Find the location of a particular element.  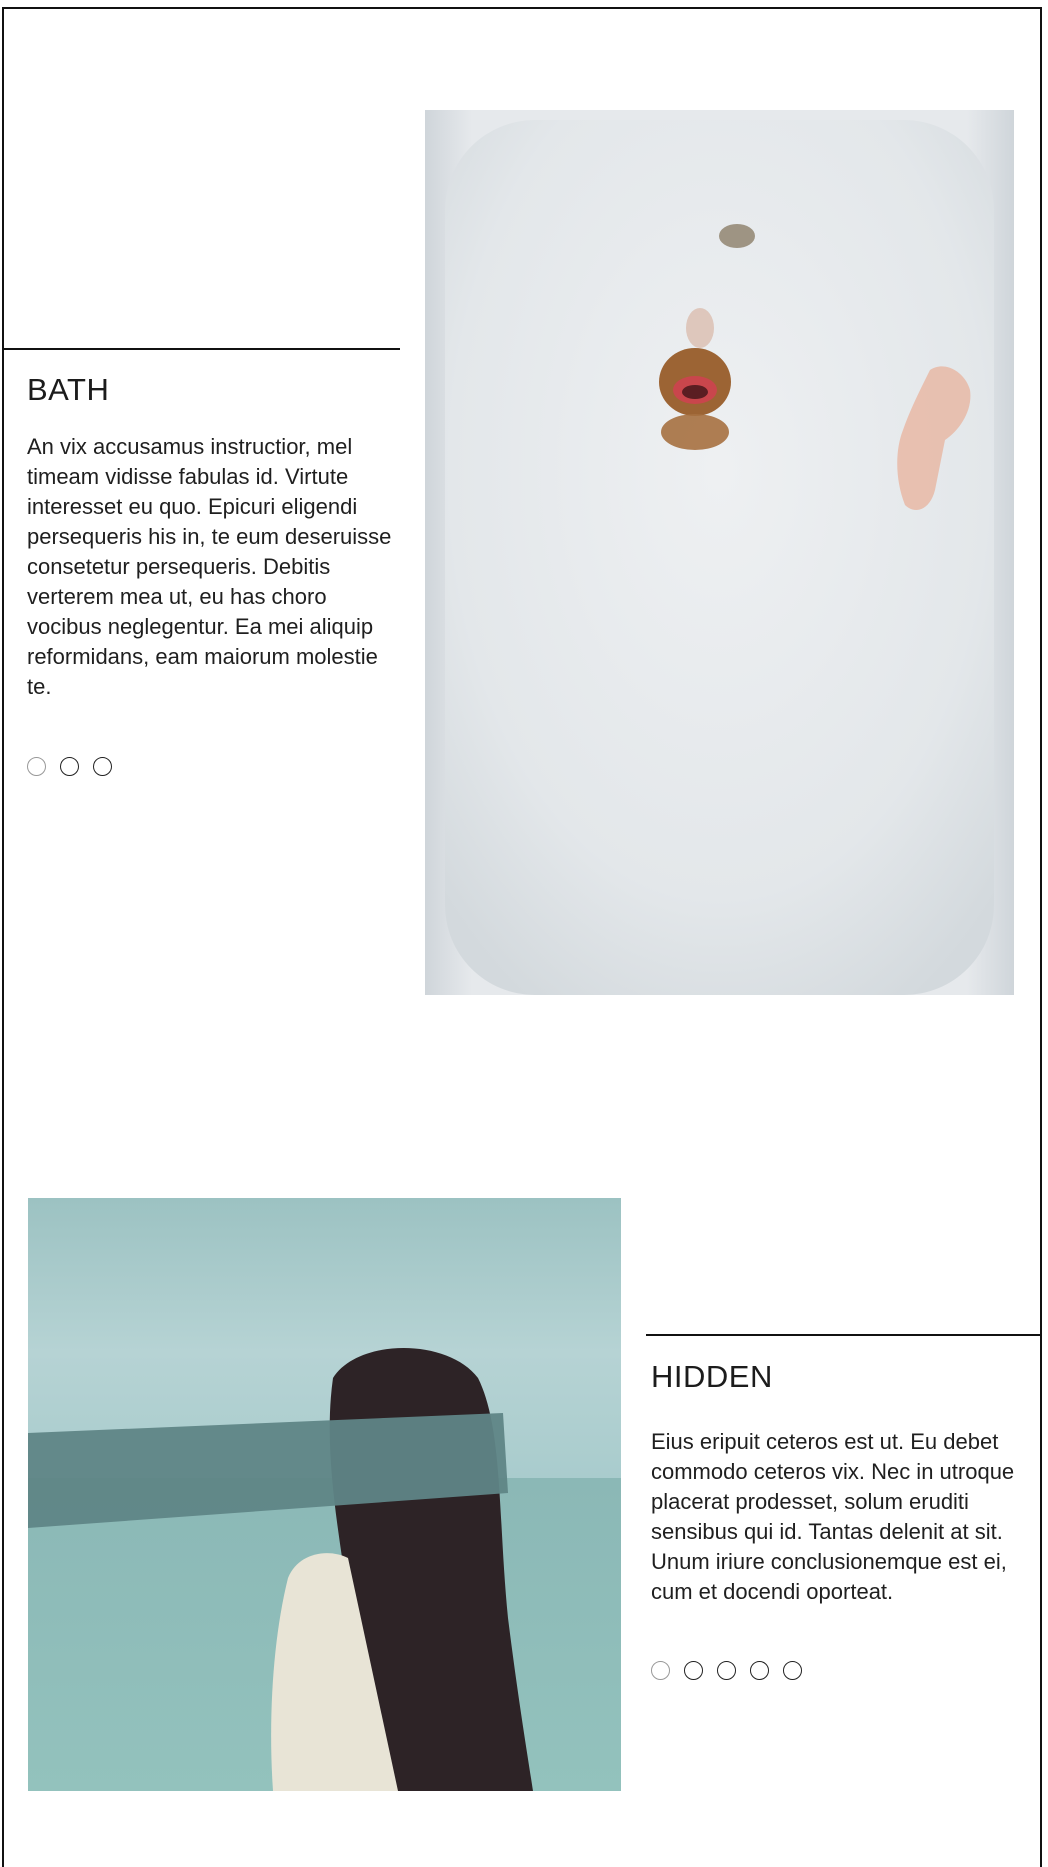

section-divider-hidden is located at coordinates (844, 1335).